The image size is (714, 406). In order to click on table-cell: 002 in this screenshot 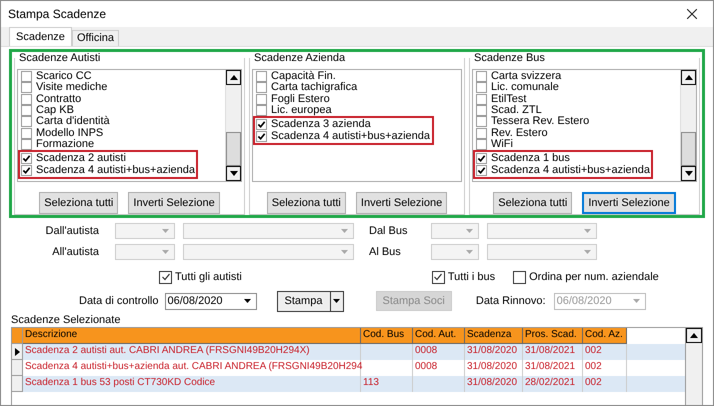, I will do `click(605, 384)`.